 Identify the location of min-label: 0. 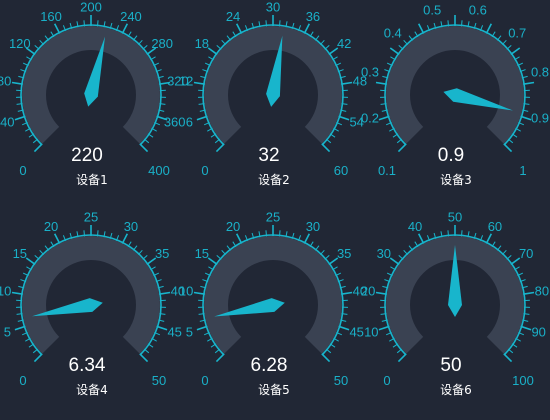
(386, 380).